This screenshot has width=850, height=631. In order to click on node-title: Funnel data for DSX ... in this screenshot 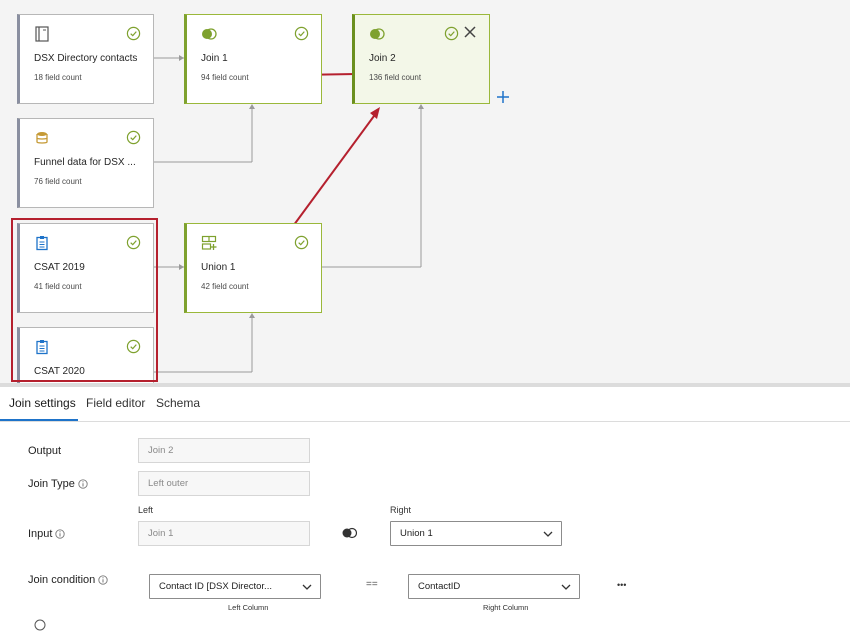, I will do `click(85, 162)`.